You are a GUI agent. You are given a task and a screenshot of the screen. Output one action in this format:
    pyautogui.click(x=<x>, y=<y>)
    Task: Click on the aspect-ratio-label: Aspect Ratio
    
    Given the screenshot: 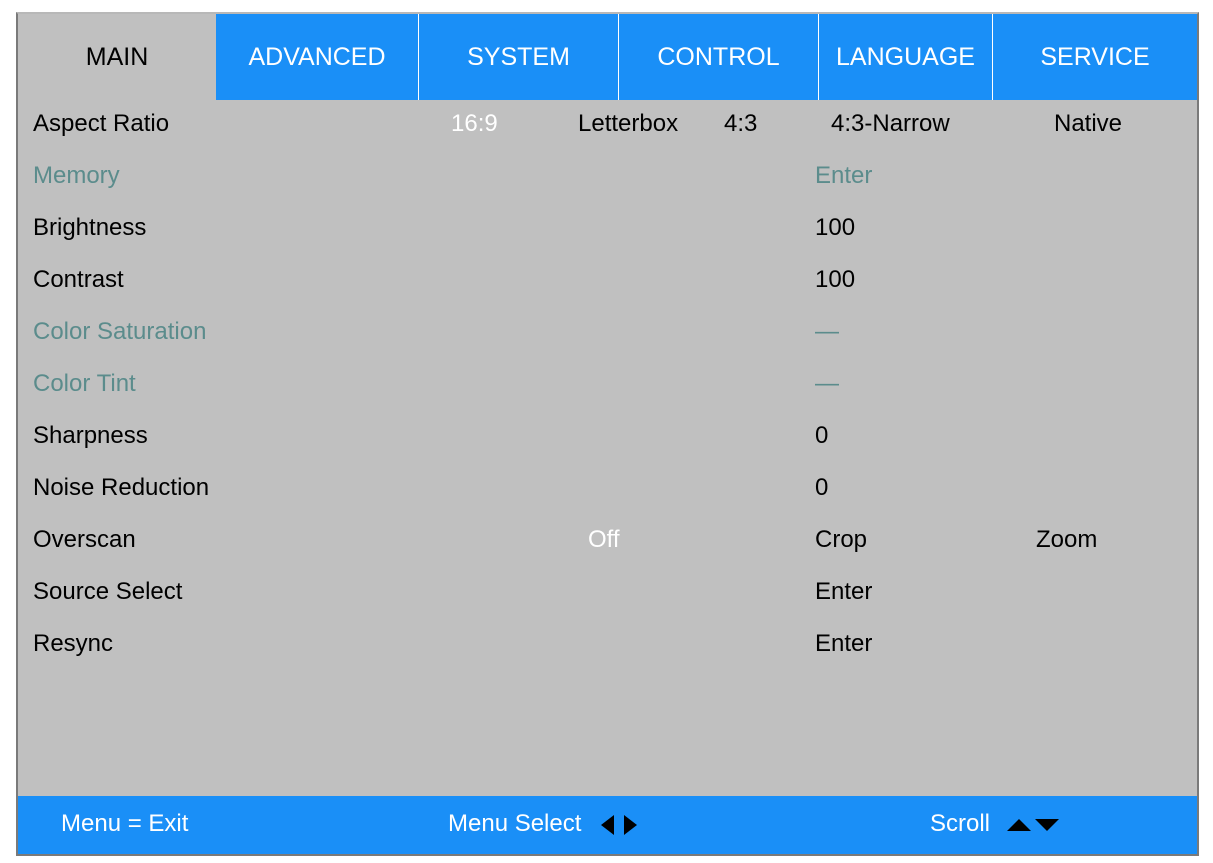 What is the action you would take?
    pyautogui.click(x=101, y=123)
    